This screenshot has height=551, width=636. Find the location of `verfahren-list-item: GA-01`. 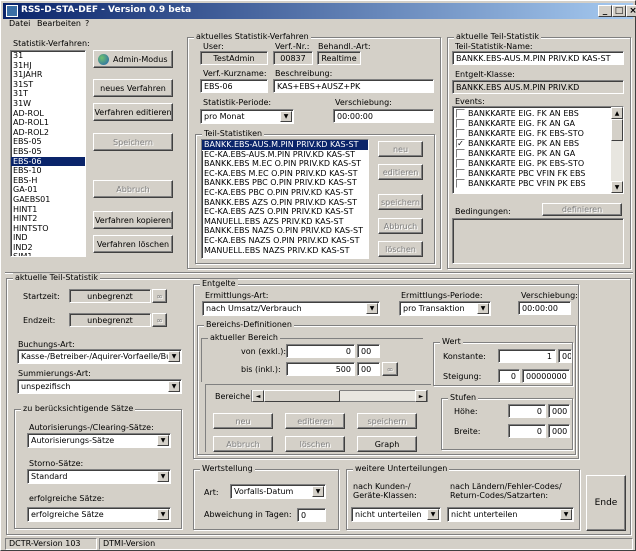

verfahren-list-item: GA-01 is located at coordinates (48, 190).